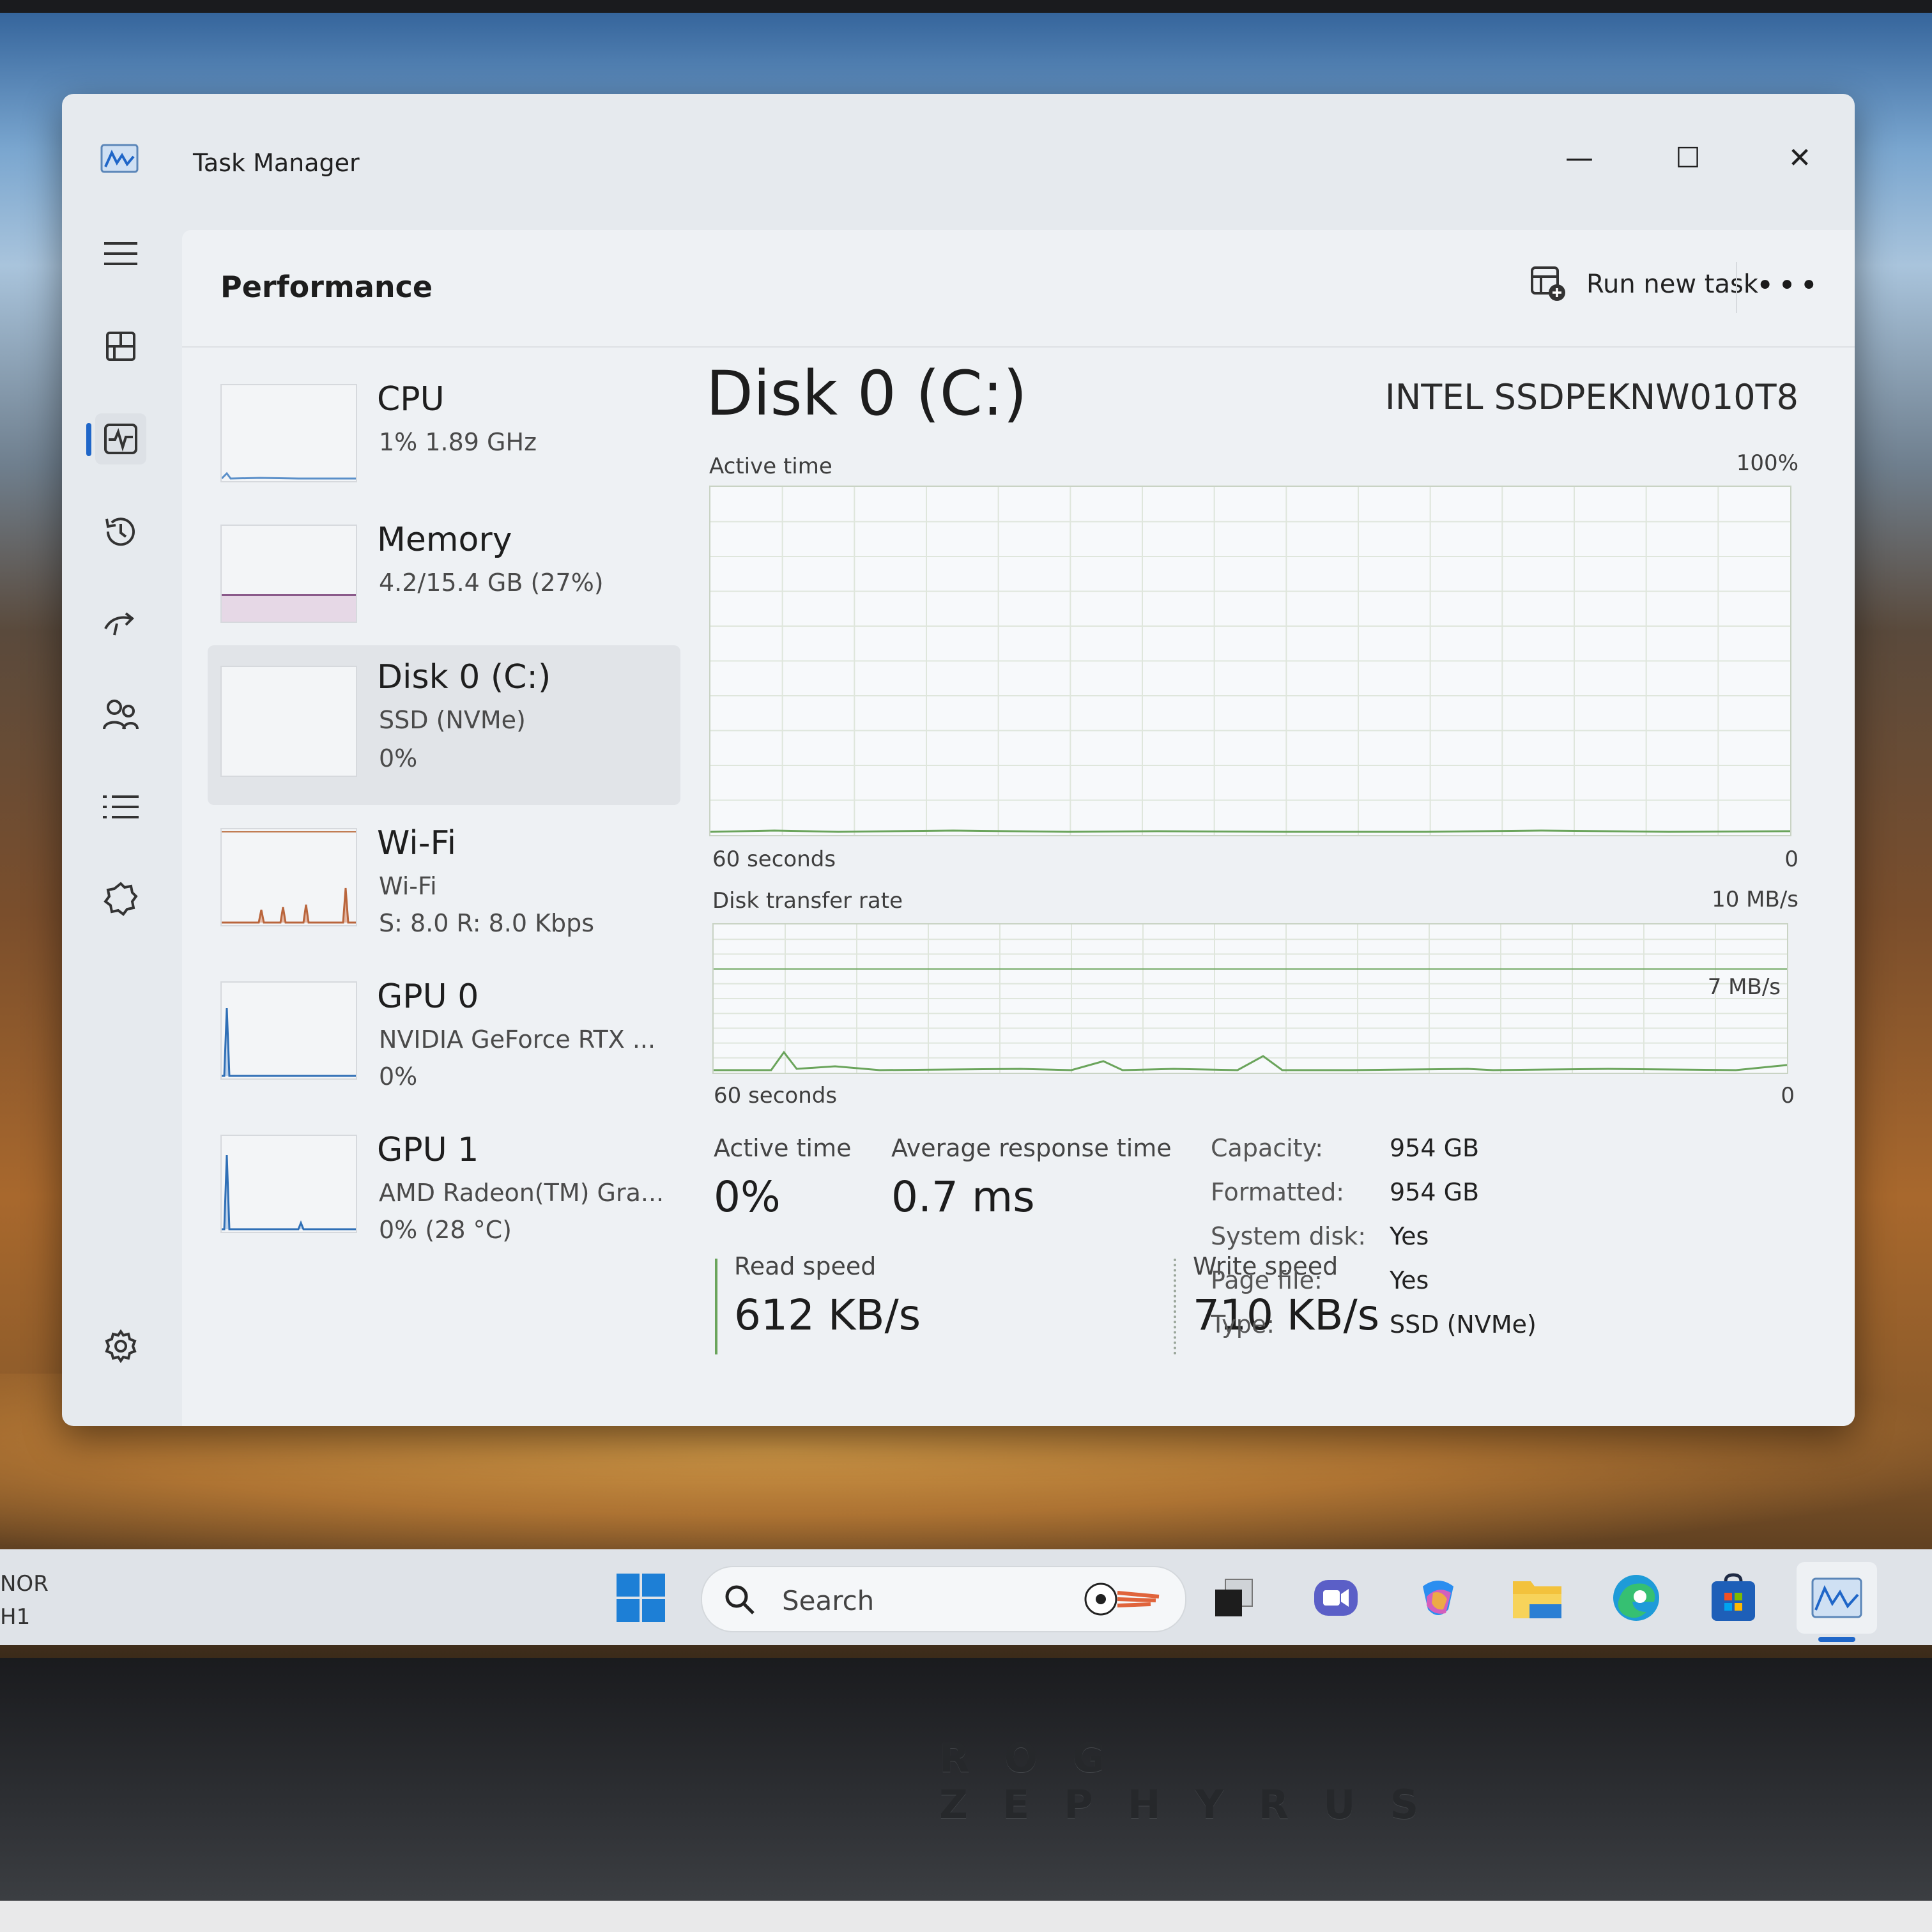 The width and height of the screenshot is (1932, 1932). I want to click on minimize-button: —, so click(1579, 158).